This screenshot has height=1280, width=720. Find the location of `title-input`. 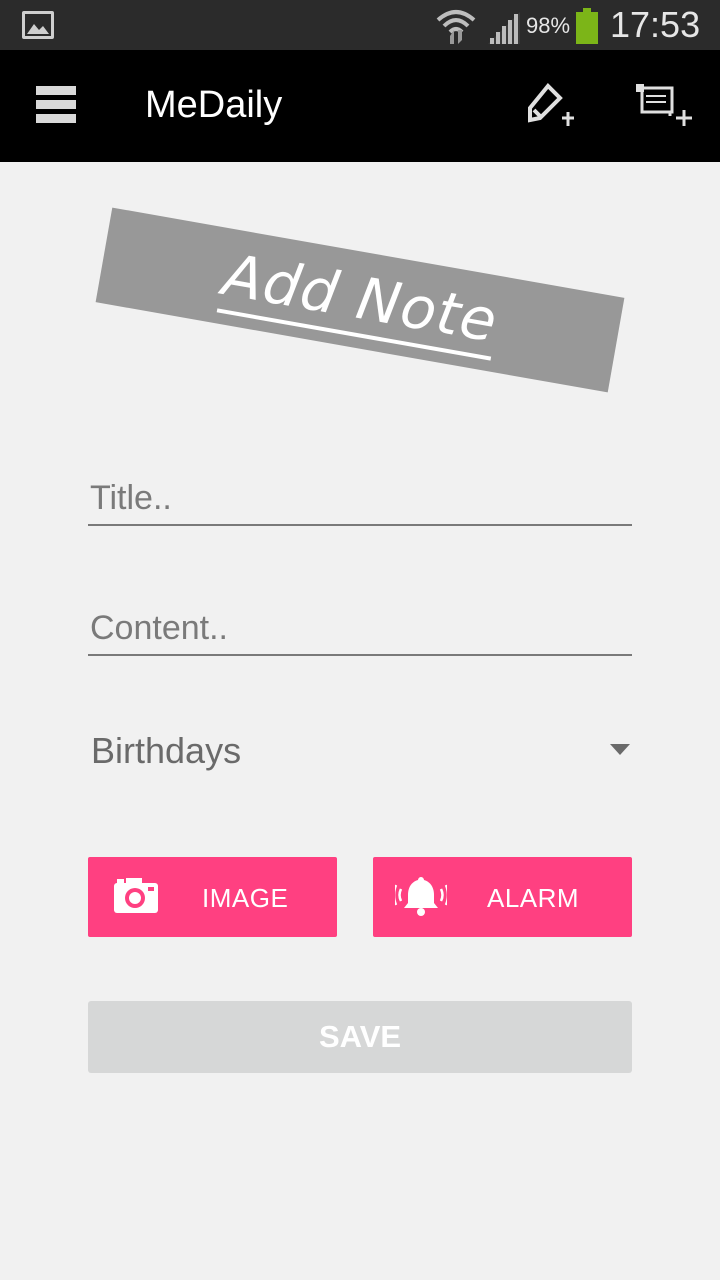

title-input is located at coordinates (360, 498).